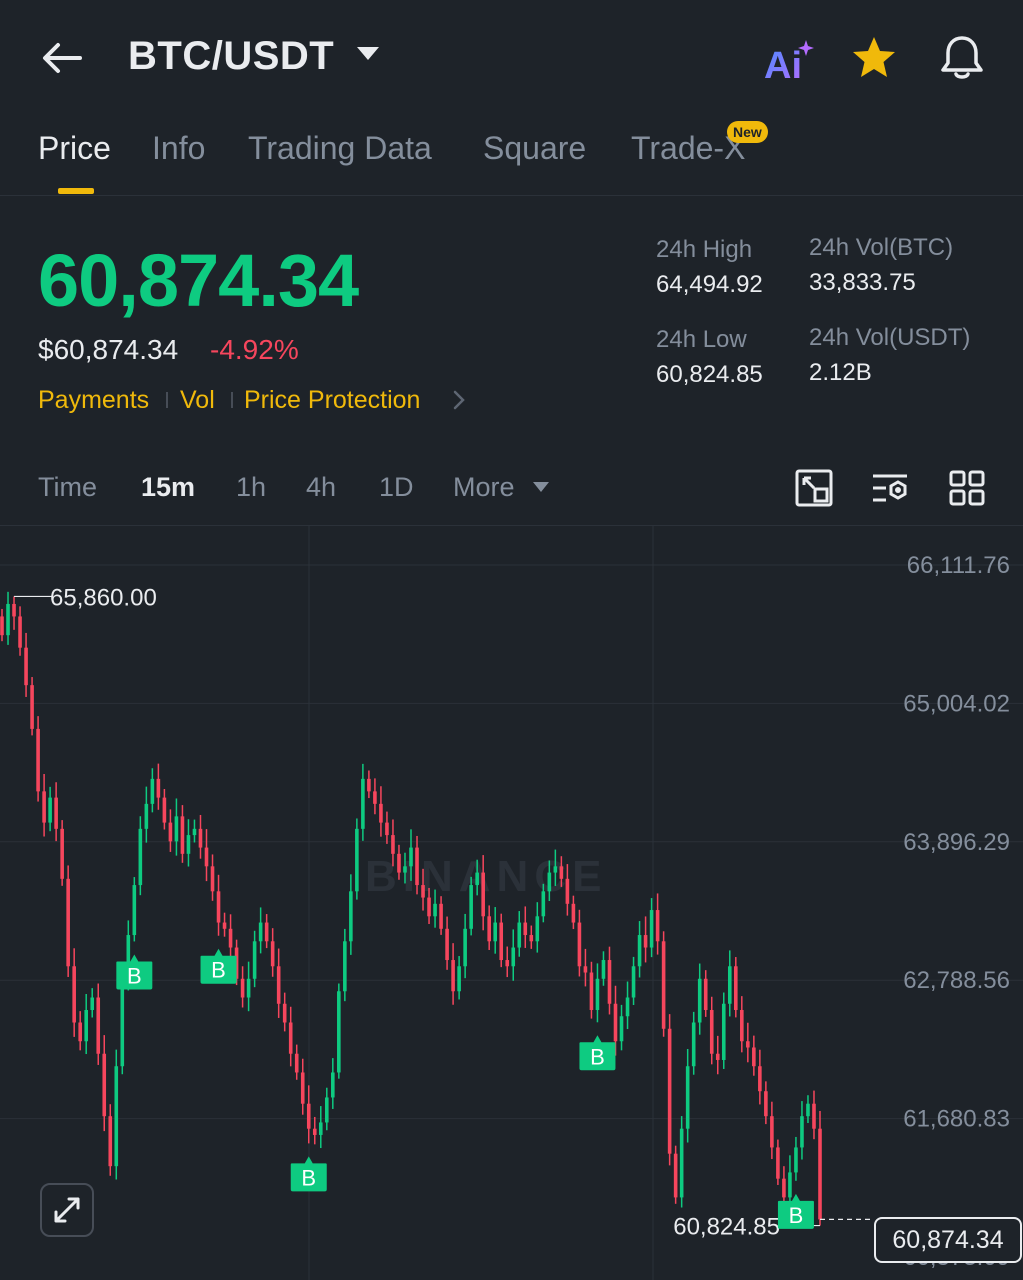  What do you see at coordinates (890, 488) in the screenshot?
I see `indicator-settings-icon` at bounding box center [890, 488].